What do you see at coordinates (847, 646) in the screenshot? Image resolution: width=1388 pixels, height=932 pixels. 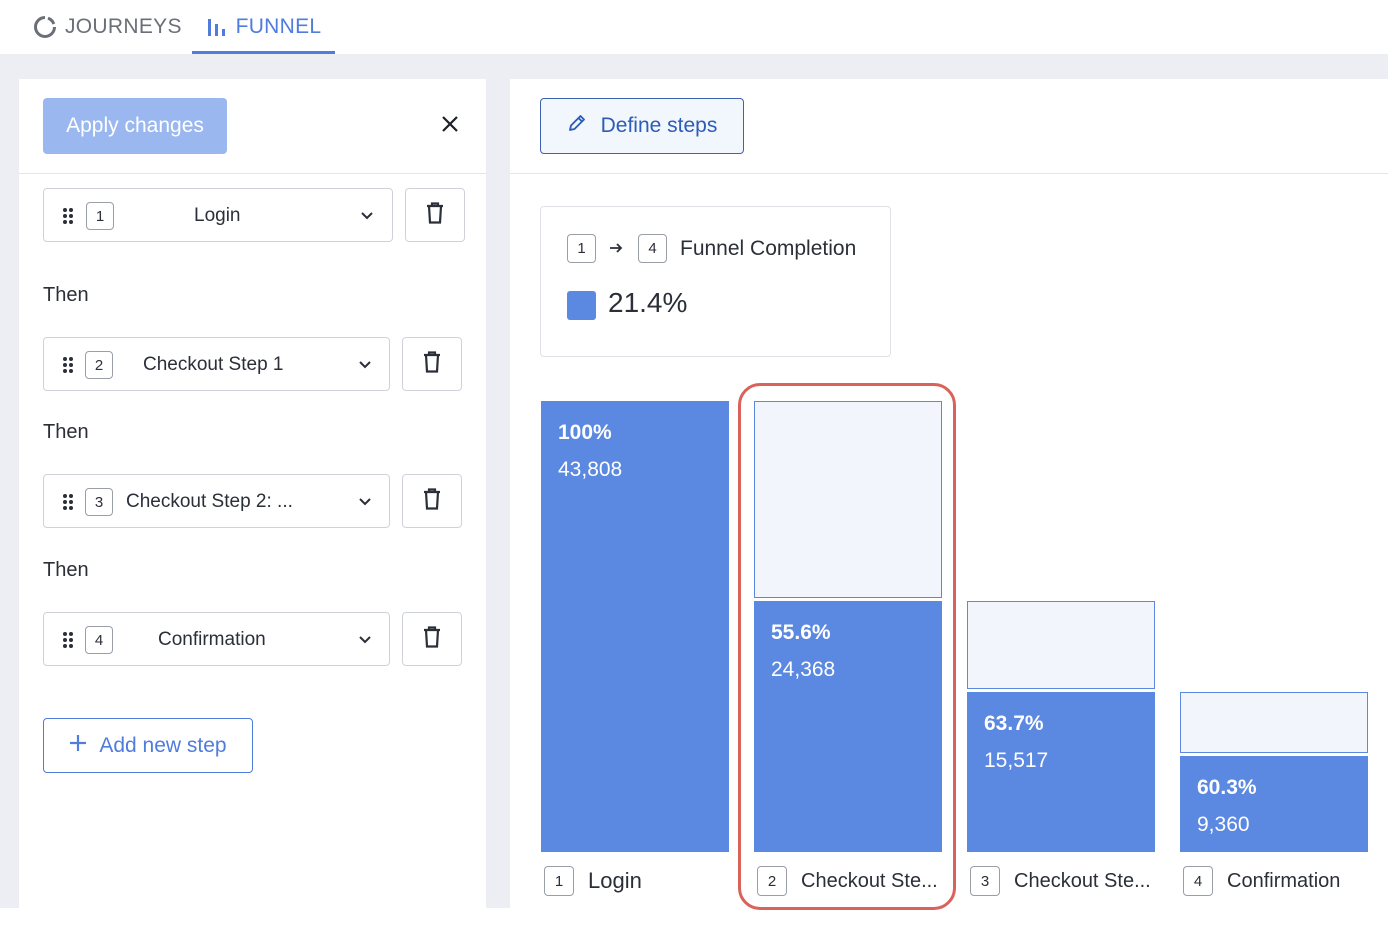 I see `highlight-outline` at bounding box center [847, 646].